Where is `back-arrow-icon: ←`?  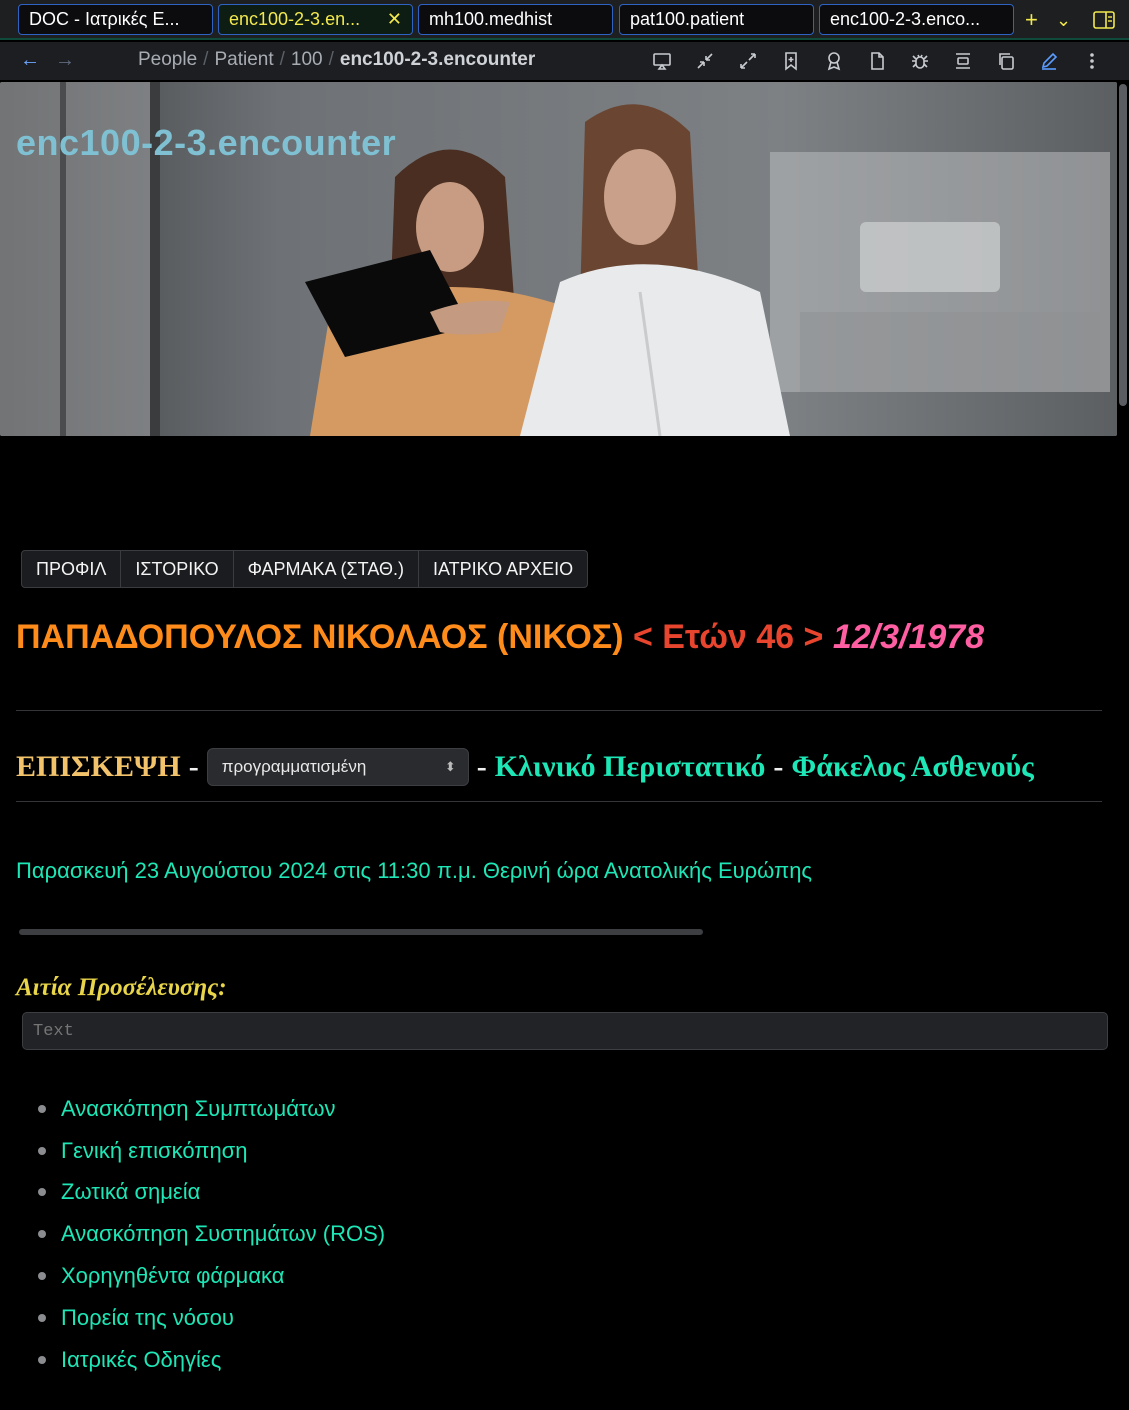
back-arrow-icon: ← is located at coordinates (30, 60).